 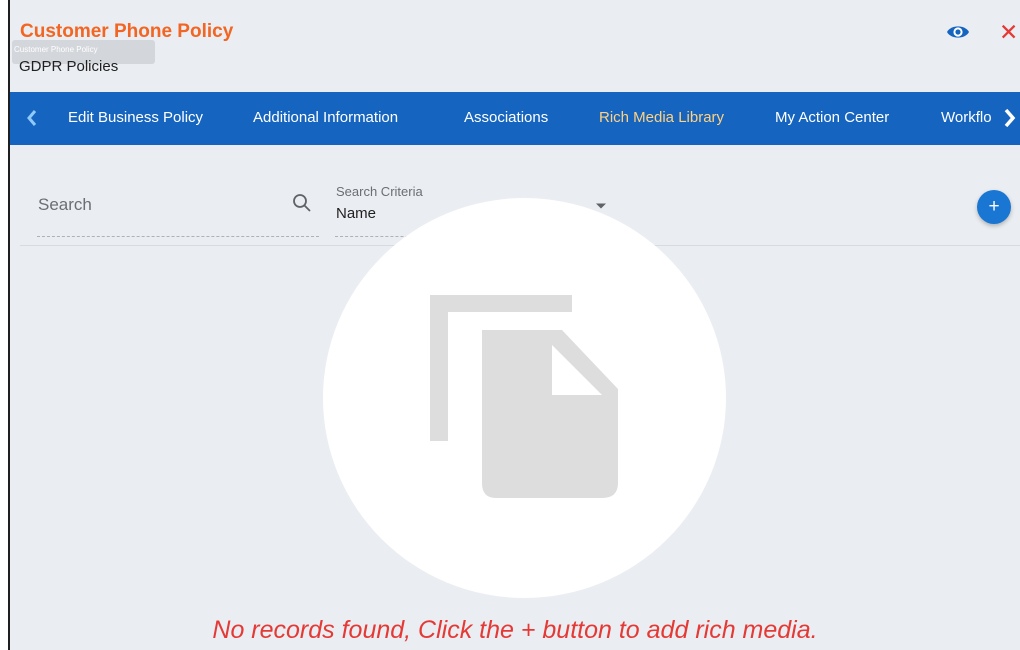 I want to click on search-input: Search, so click(x=178, y=205).